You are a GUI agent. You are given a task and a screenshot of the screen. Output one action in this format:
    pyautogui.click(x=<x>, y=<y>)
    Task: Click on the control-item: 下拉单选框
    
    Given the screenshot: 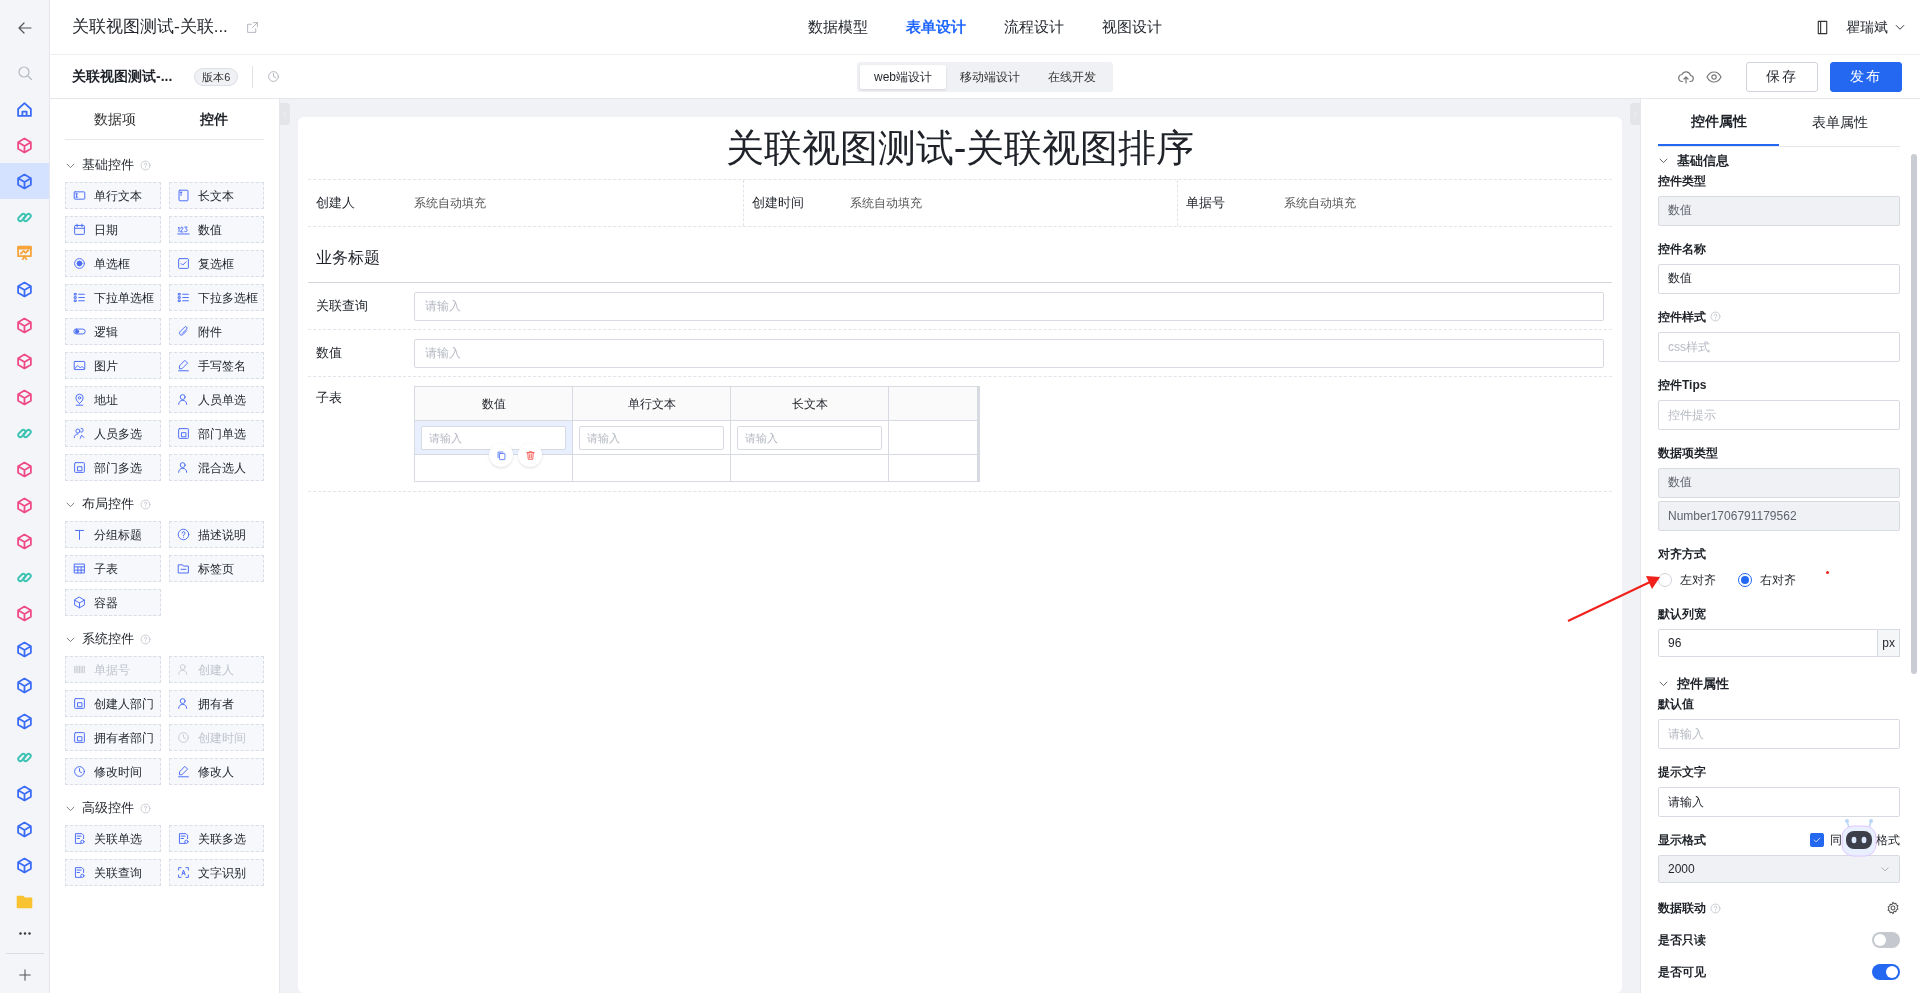 What is the action you would take?
    pyautogui.click(x=113, y=297)
    